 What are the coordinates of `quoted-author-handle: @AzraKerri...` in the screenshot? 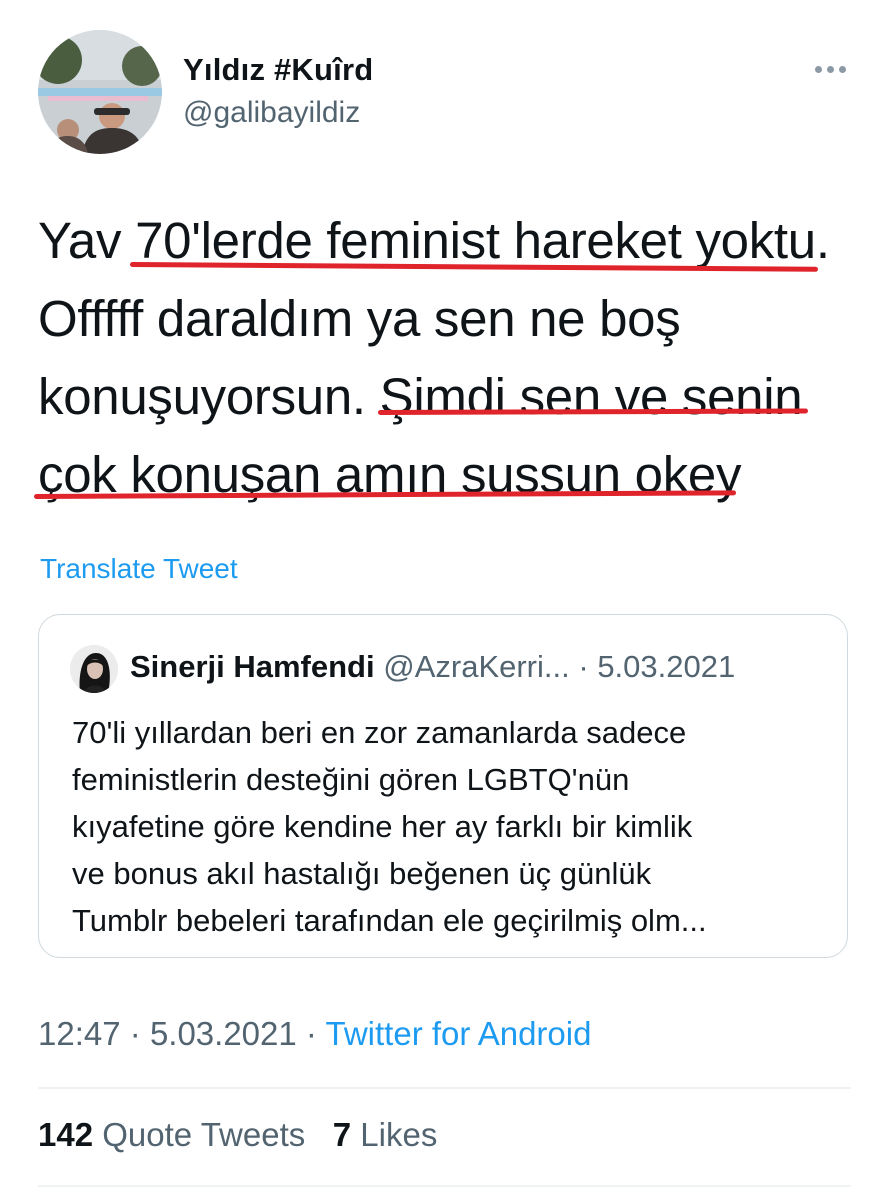 It's located at (476, 666).